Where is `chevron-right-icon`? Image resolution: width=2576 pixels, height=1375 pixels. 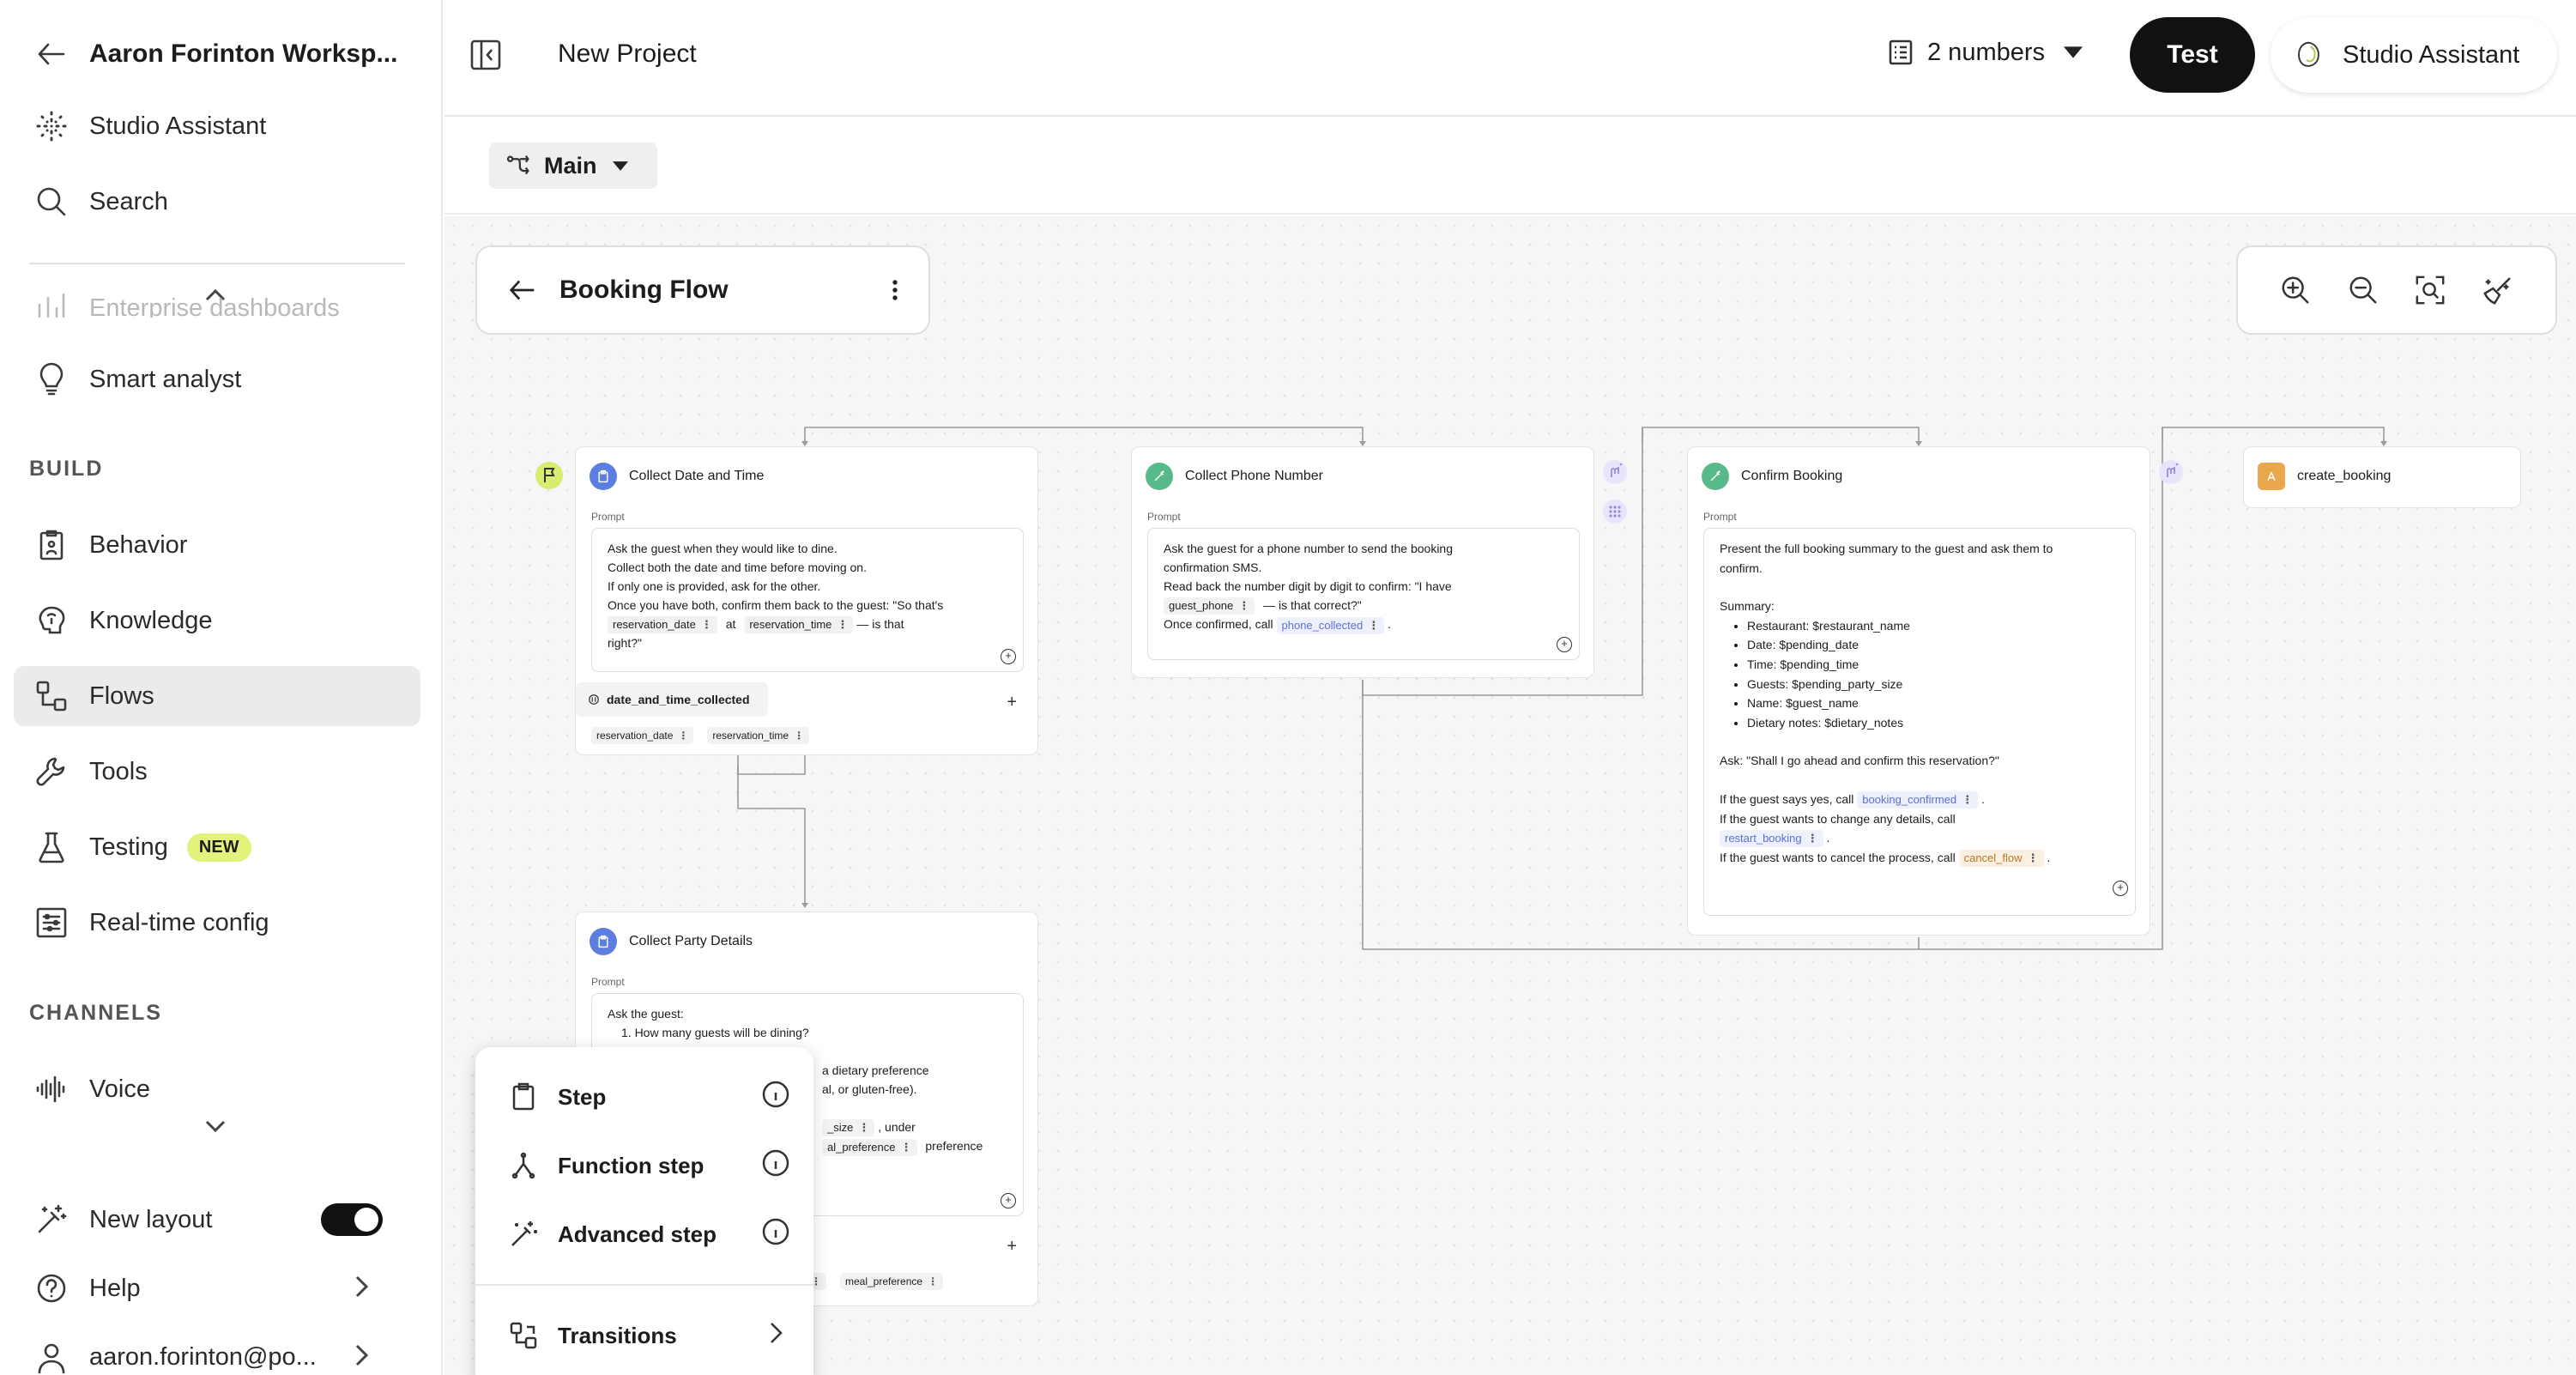
chevron-right-icon is located at coordinates (361, 1288).